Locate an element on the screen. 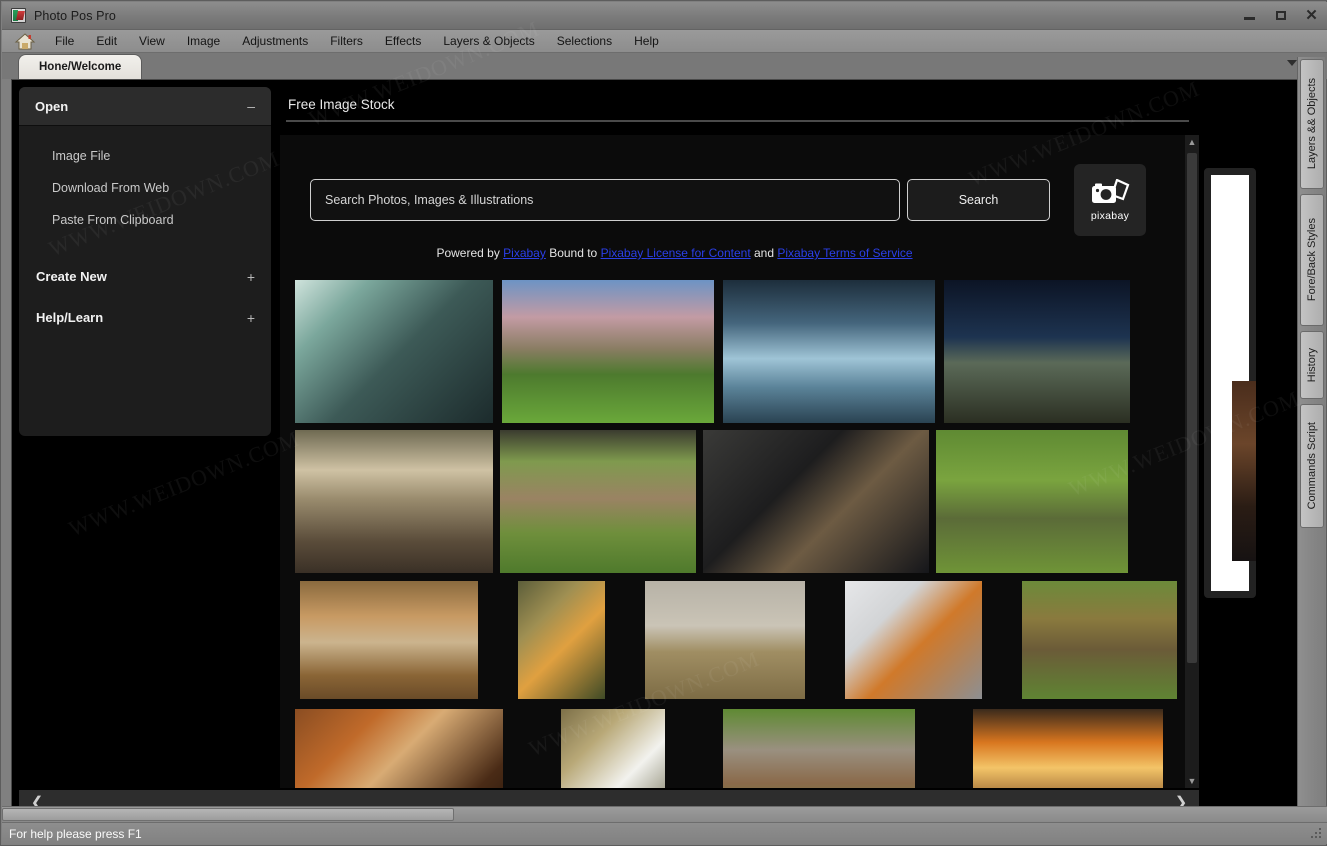  window-title: Photo Pos Pro is located at coordinates (75, 15).